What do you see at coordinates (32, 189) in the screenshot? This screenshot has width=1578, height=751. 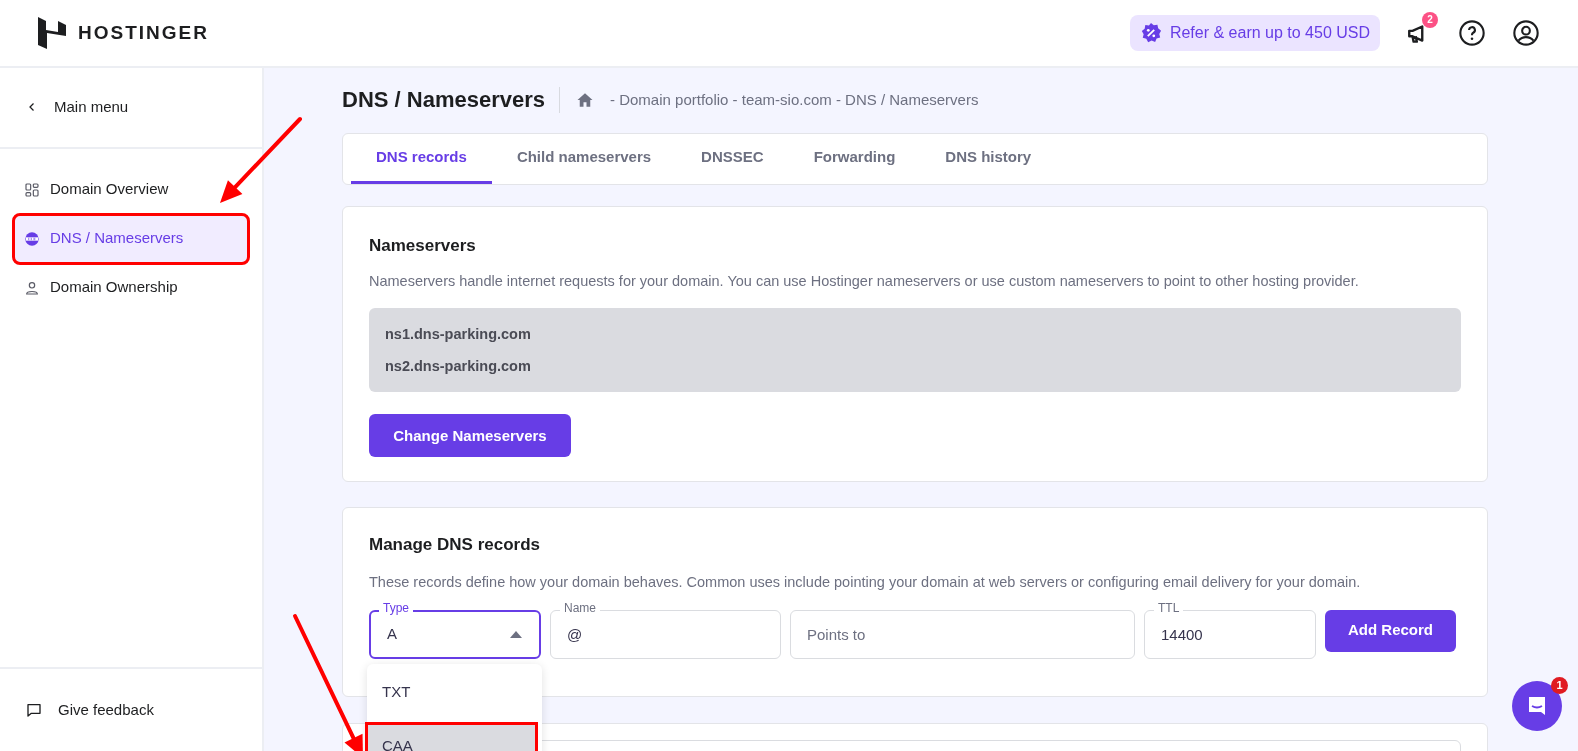 I see `grid-icon` at bounding box center [32, 189].